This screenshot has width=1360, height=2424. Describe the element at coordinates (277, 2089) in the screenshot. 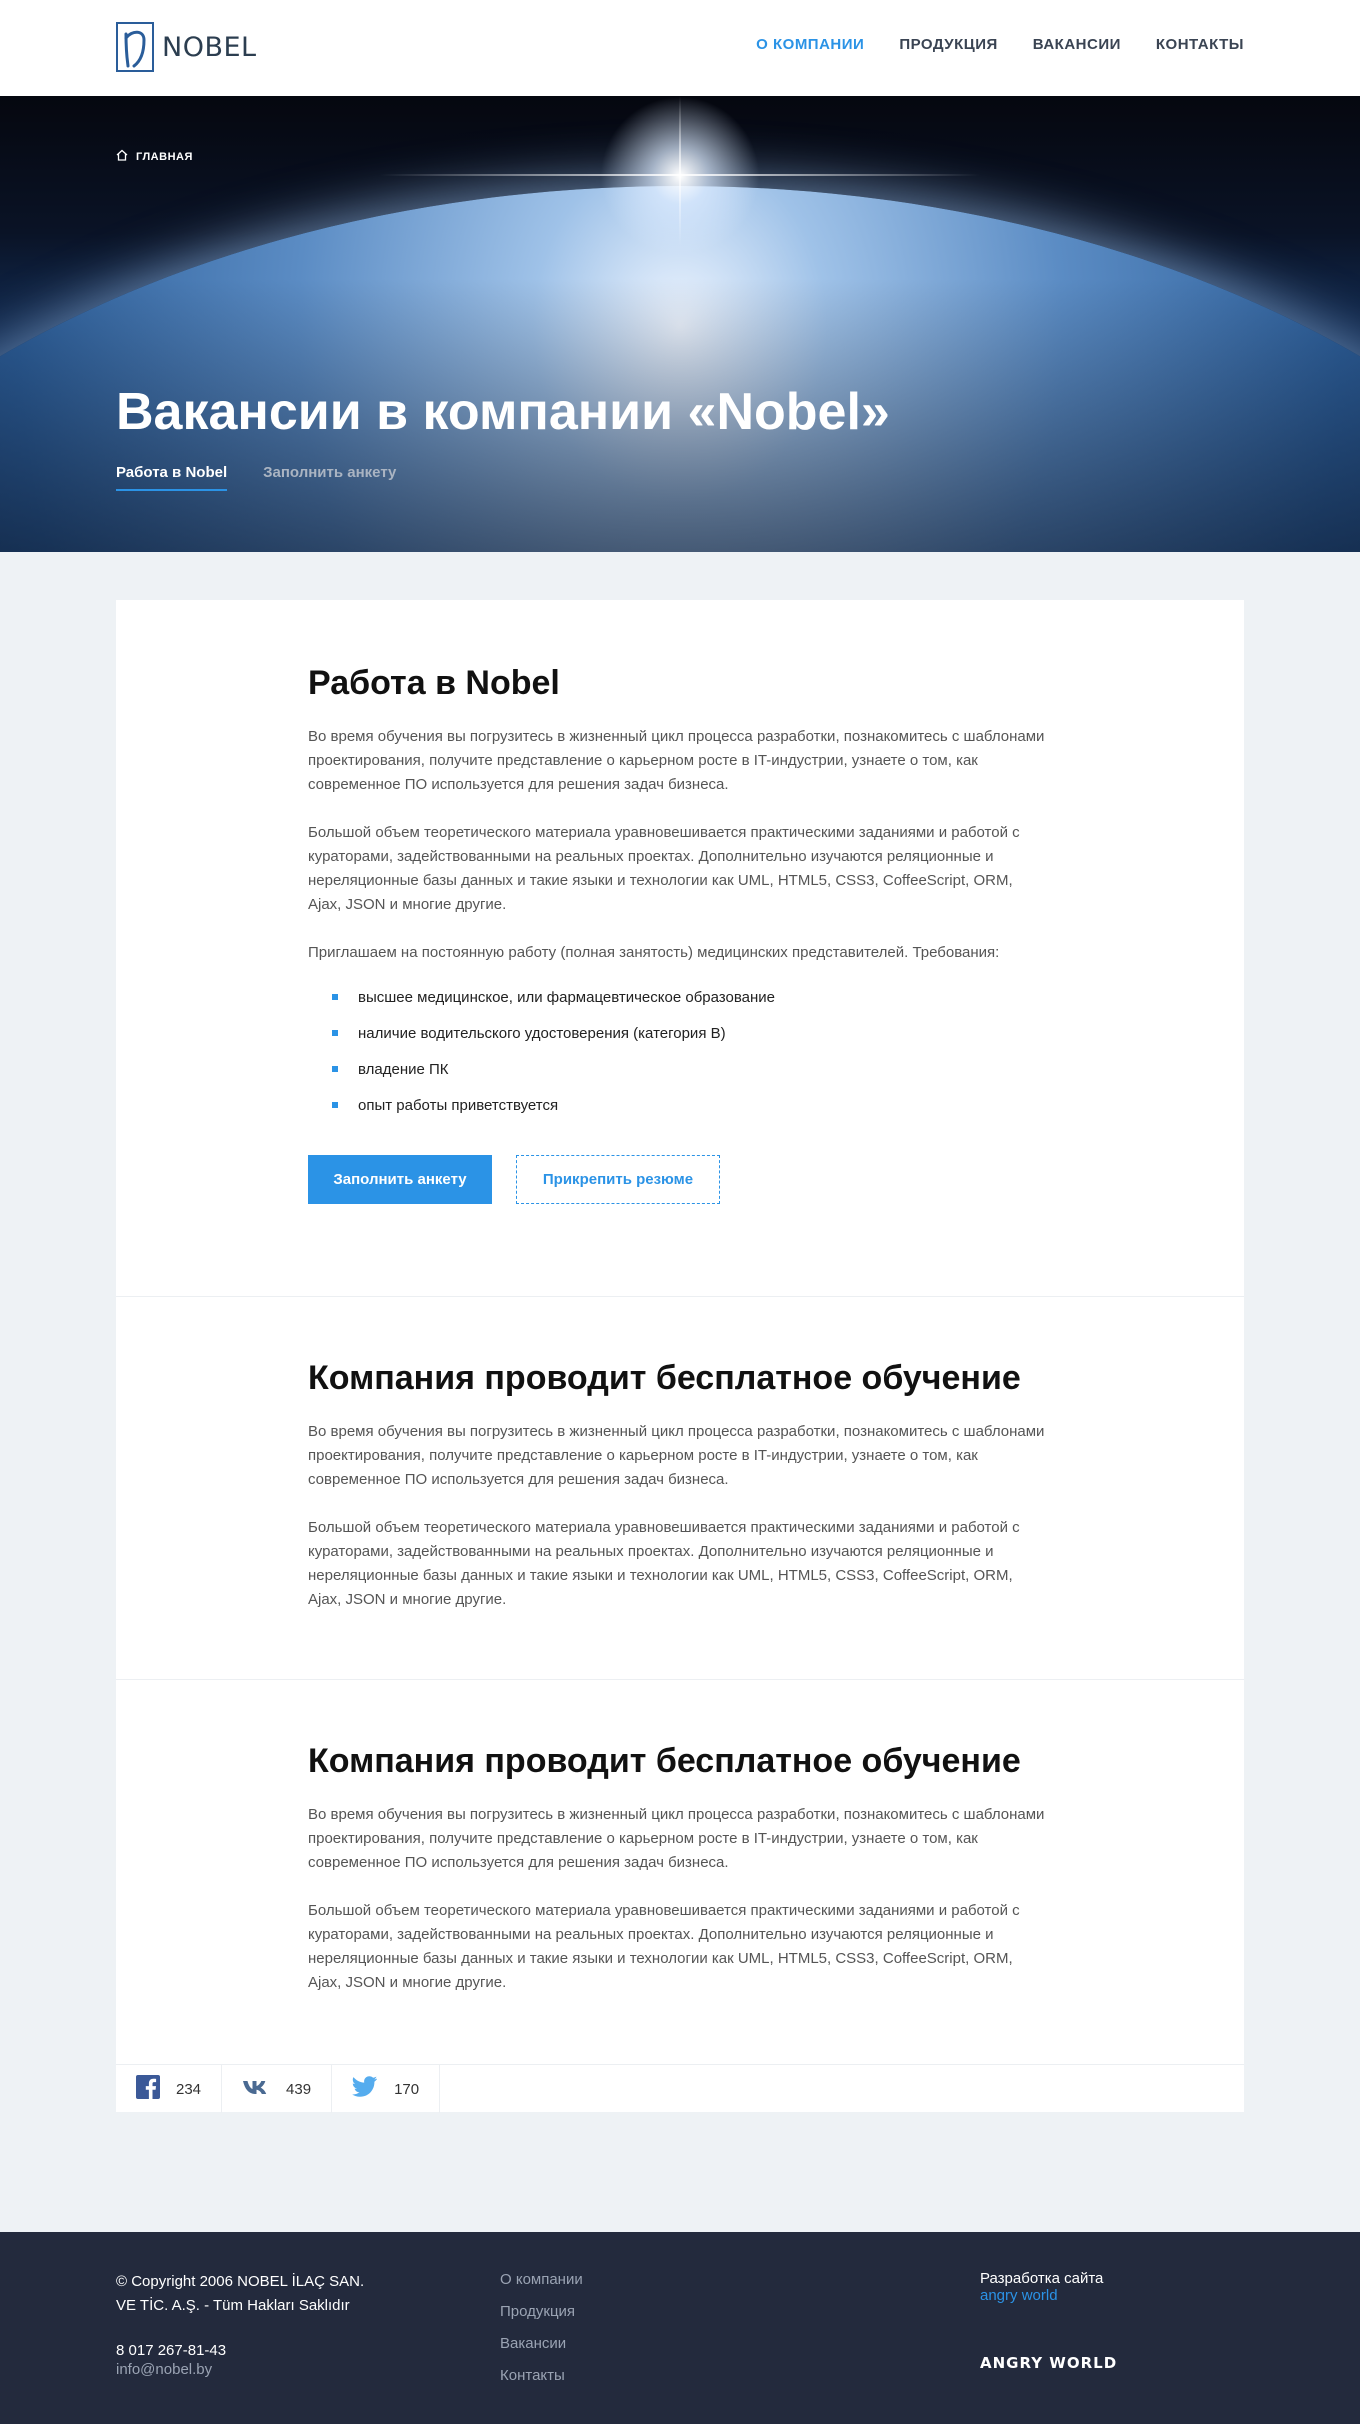

I see `share-vk: 439` at that location.